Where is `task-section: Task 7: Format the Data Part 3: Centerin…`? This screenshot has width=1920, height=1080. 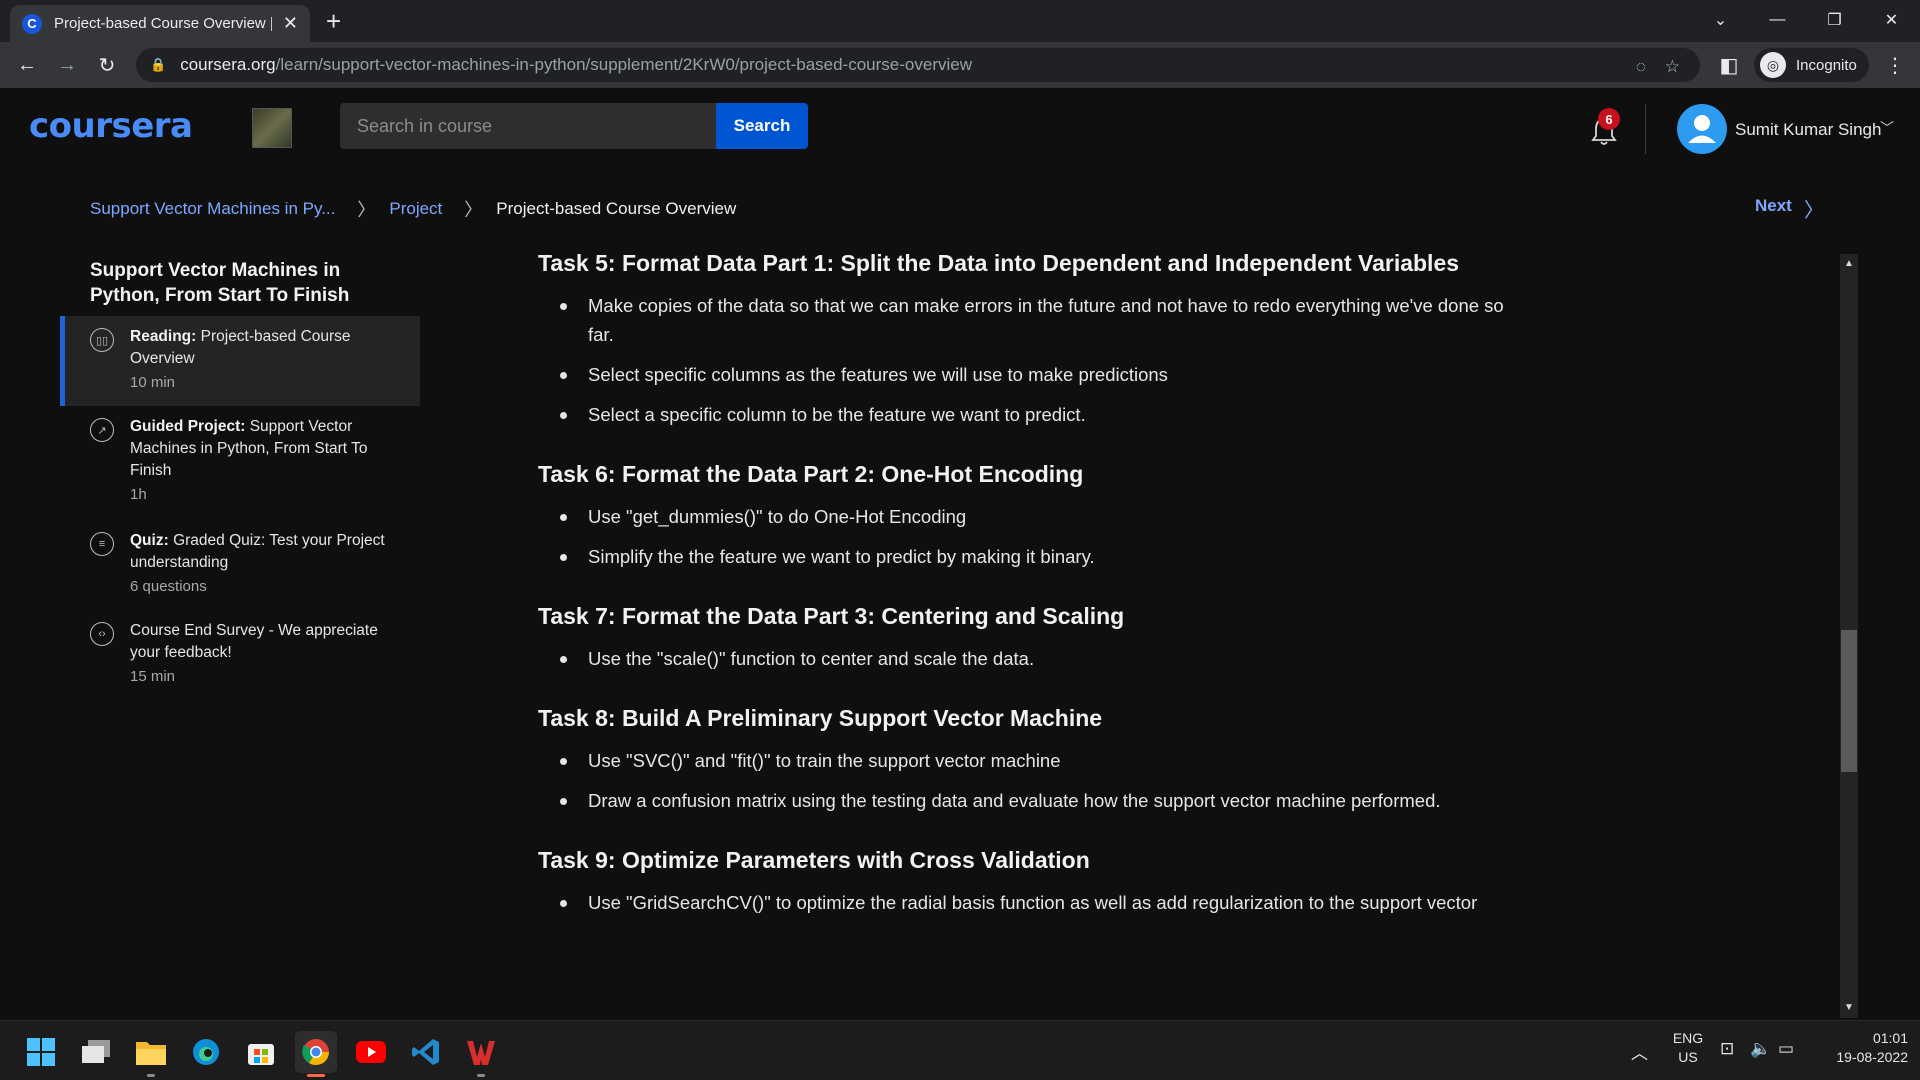
task-section: Task 7: Format the Data Part 3: Centerin… is located at coordinates (1038, 638).